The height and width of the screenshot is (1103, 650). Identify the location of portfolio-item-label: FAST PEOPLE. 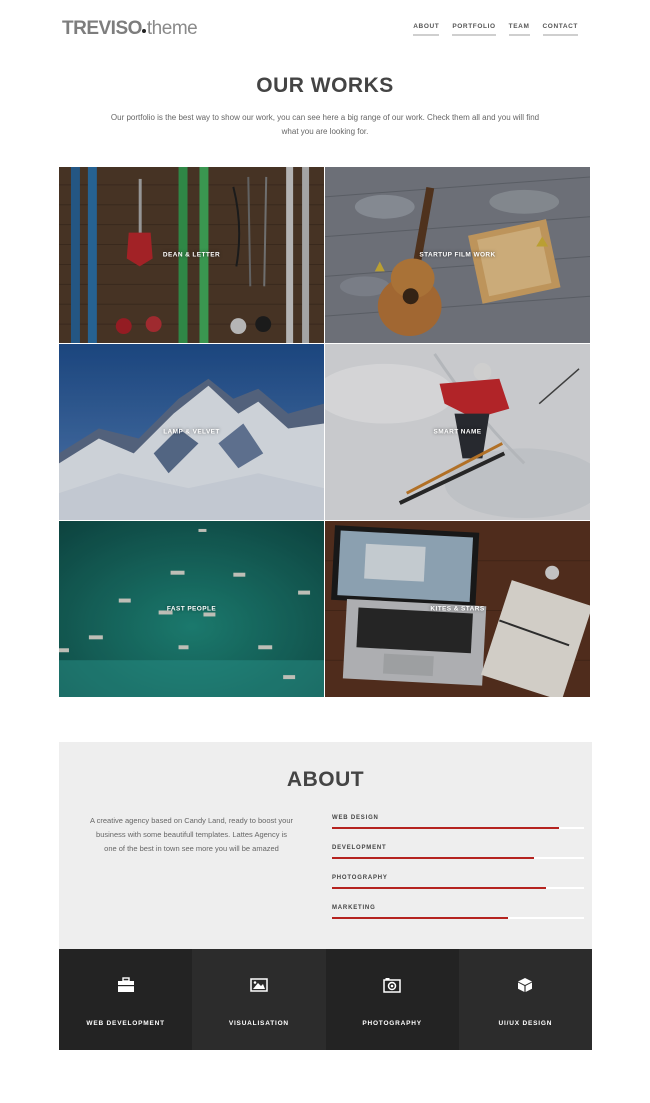
(191, 609).